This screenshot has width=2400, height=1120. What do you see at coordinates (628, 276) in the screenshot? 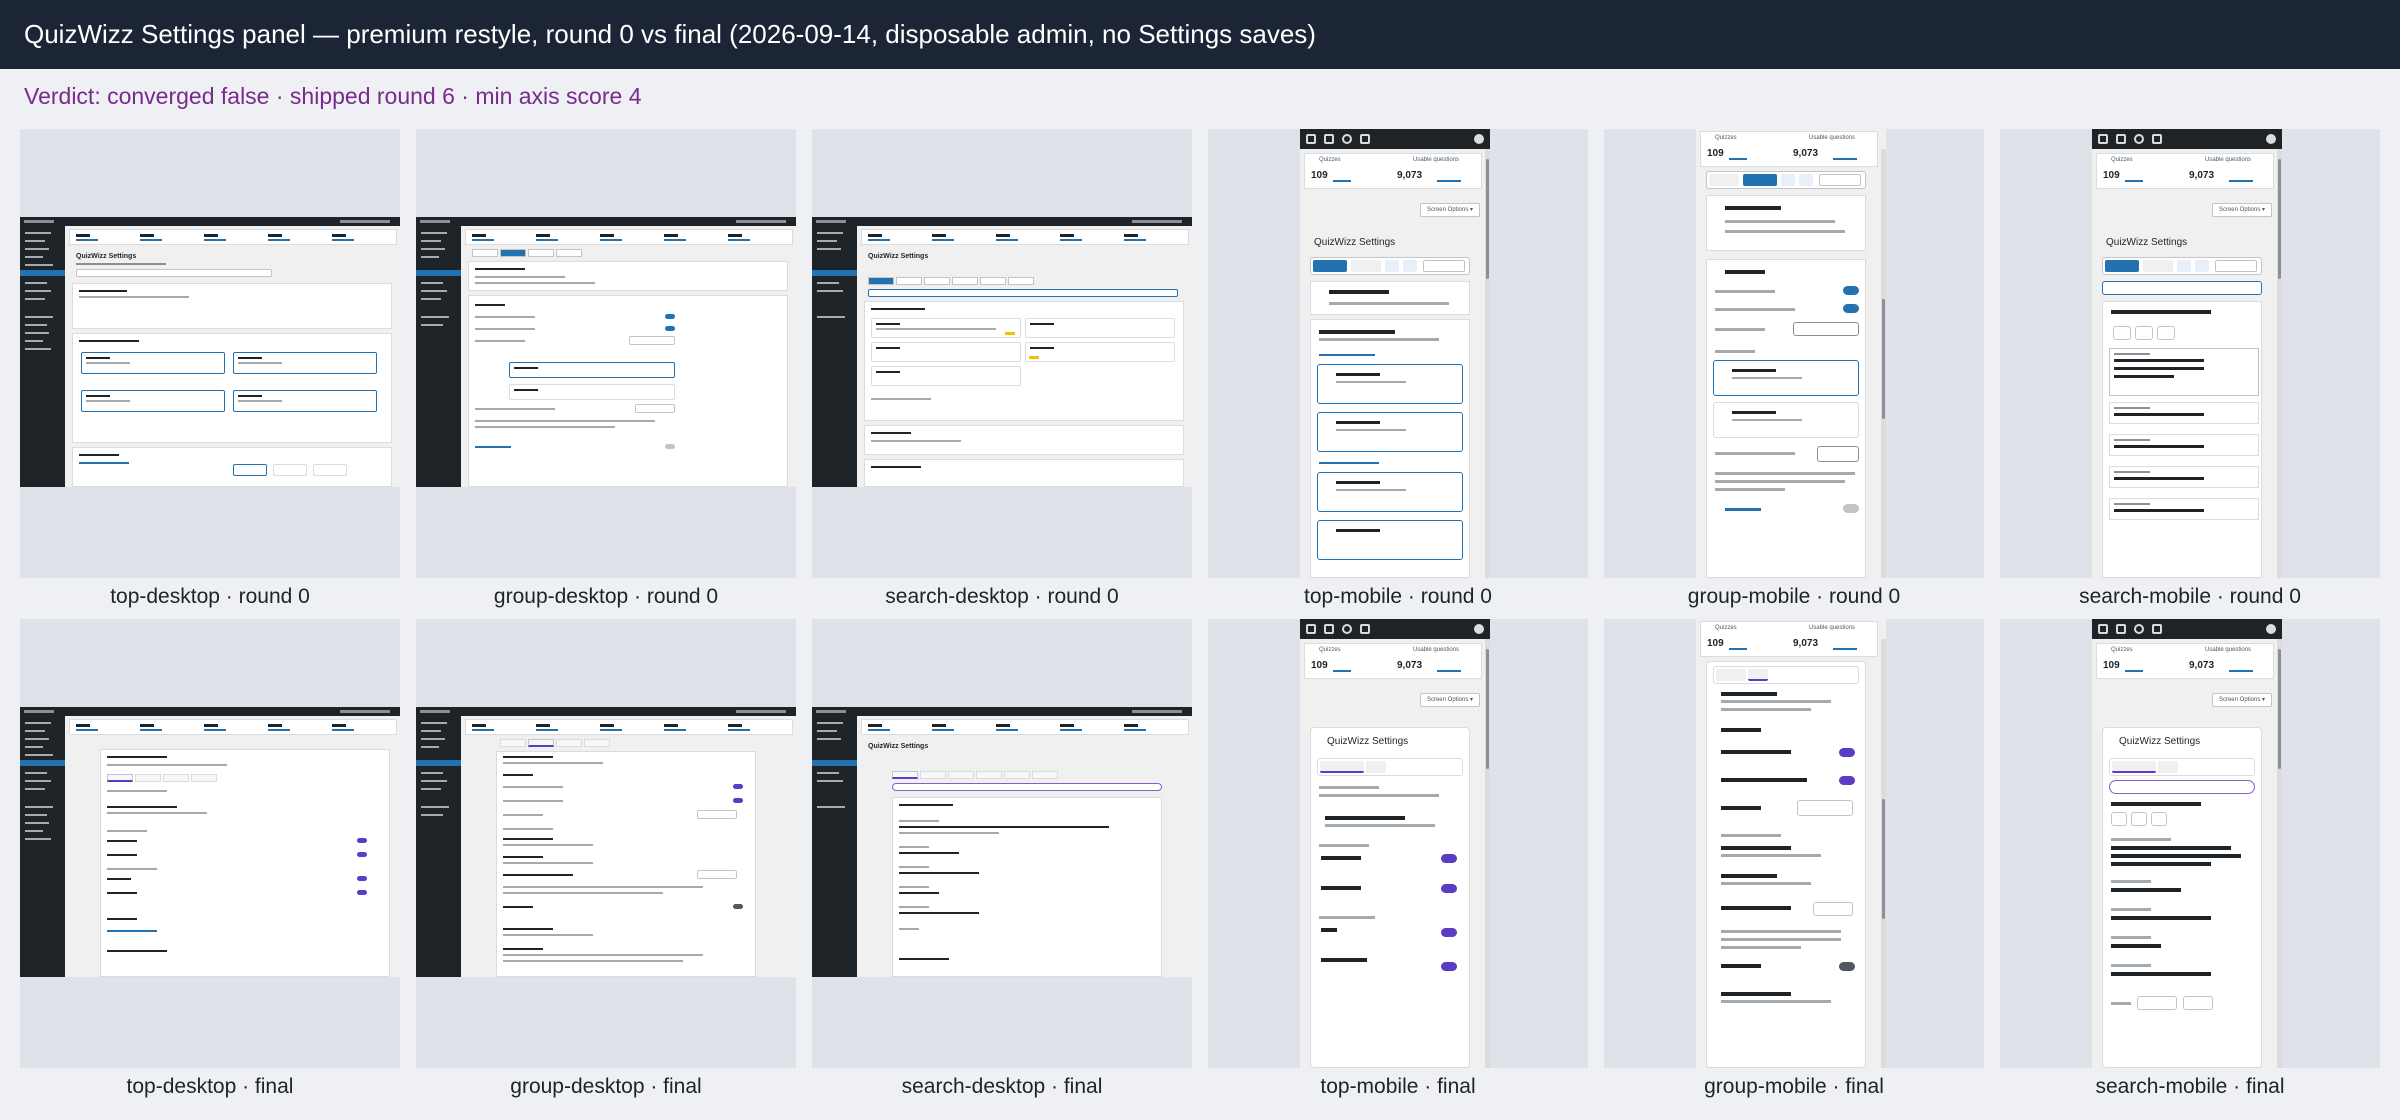
I see `online-player-panel` at bounding box center [628, 276].